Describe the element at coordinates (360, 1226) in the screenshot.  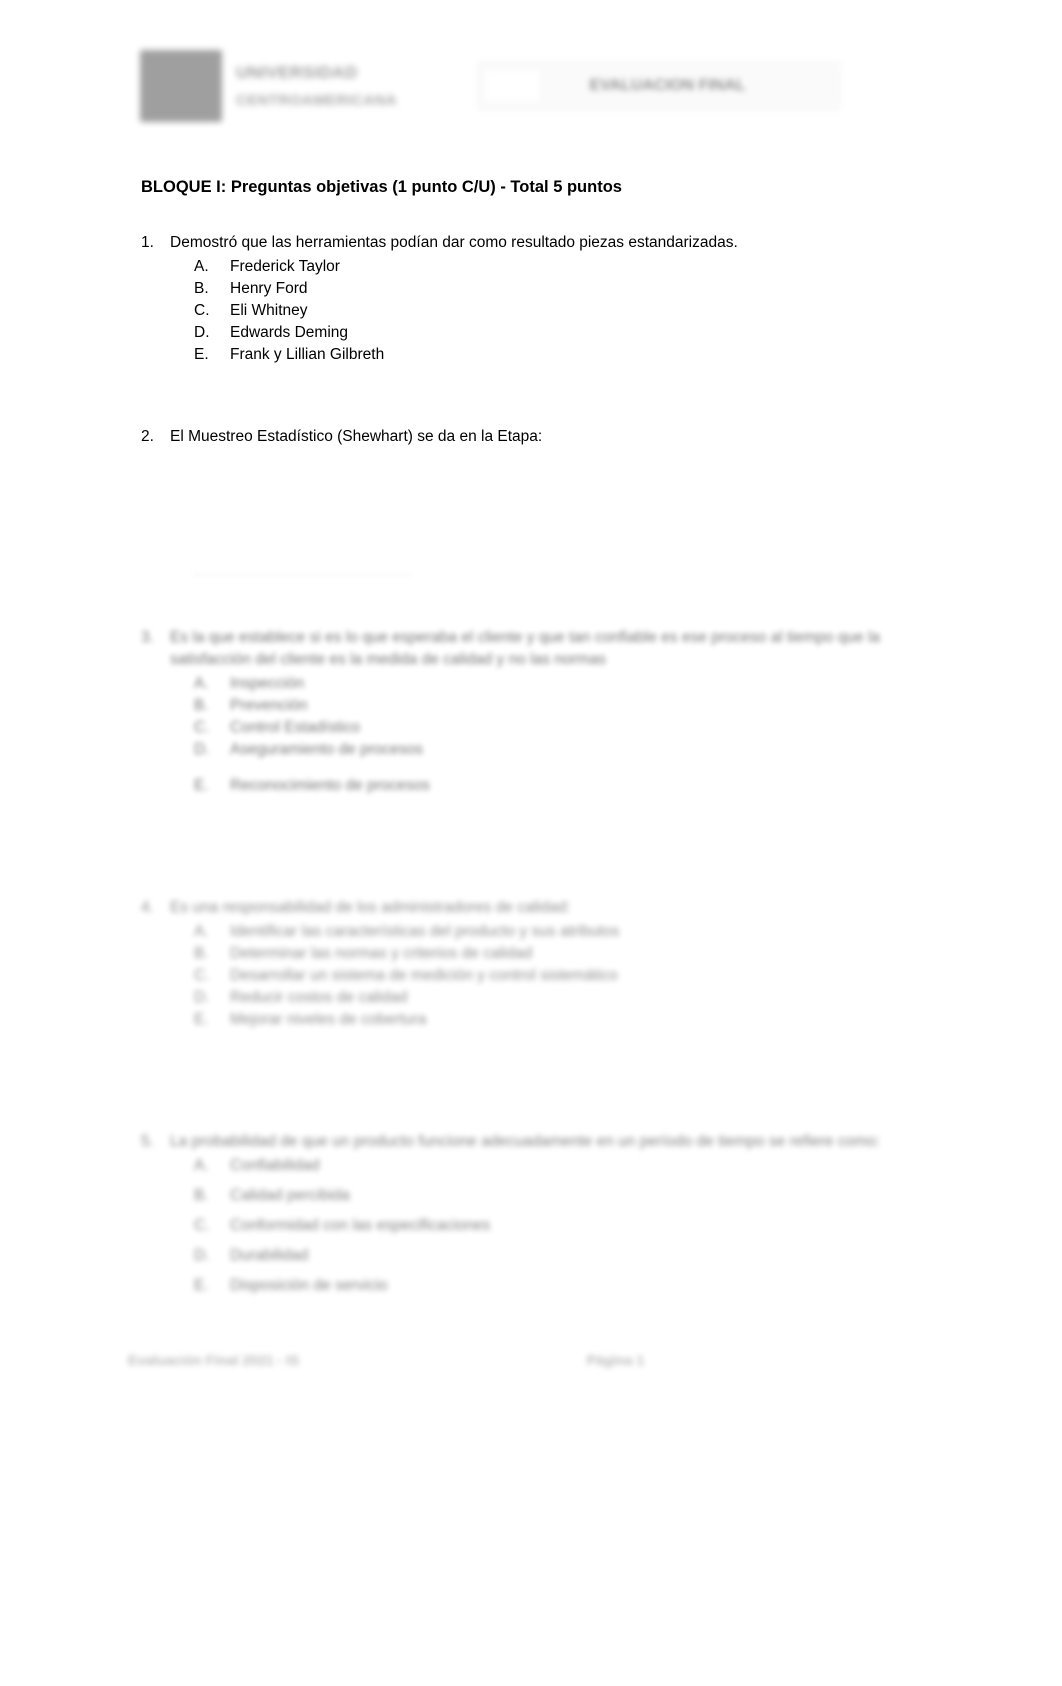
I see `option-text: Conformidad con las especificaciones` at that location.